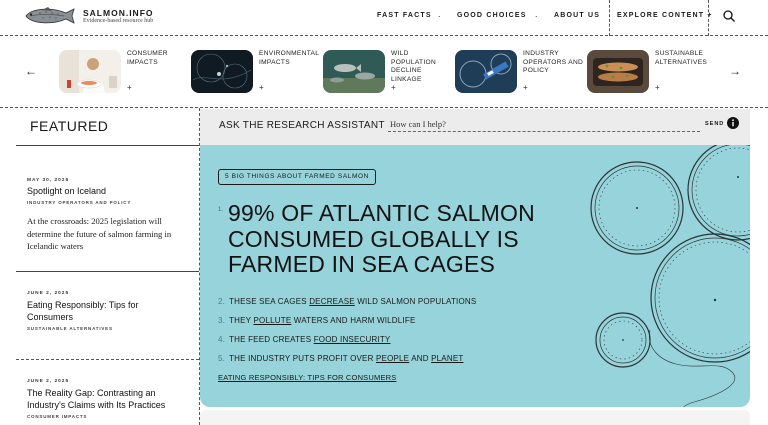 This screenshot has width=768, height=425. I want to click on eating-responsibly-link: EATING RESPONSIBLY: TIPS FOR CONSUMERS, so click(307, 377).